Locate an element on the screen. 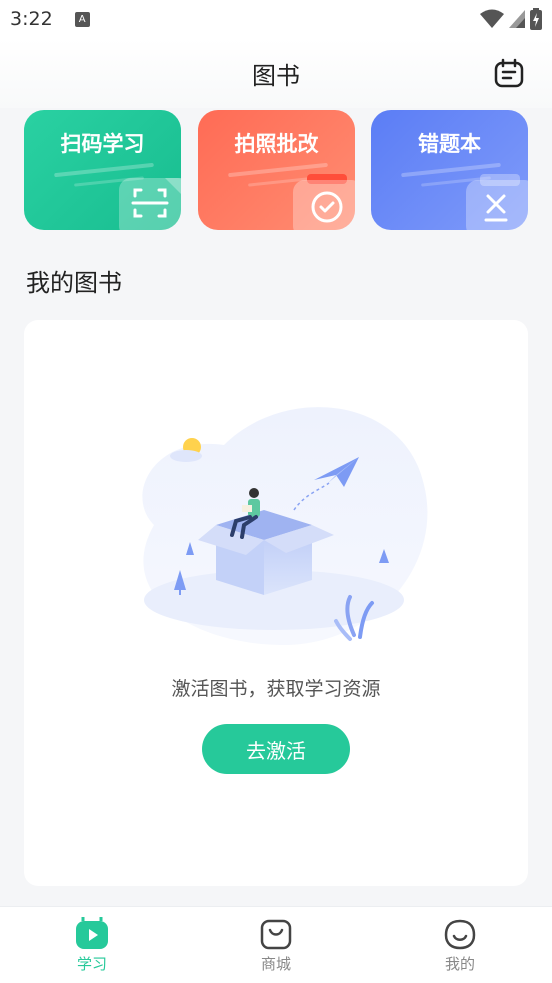 This screenshot has height=983, width=552. status-icons is located at coordinates (511, 19).